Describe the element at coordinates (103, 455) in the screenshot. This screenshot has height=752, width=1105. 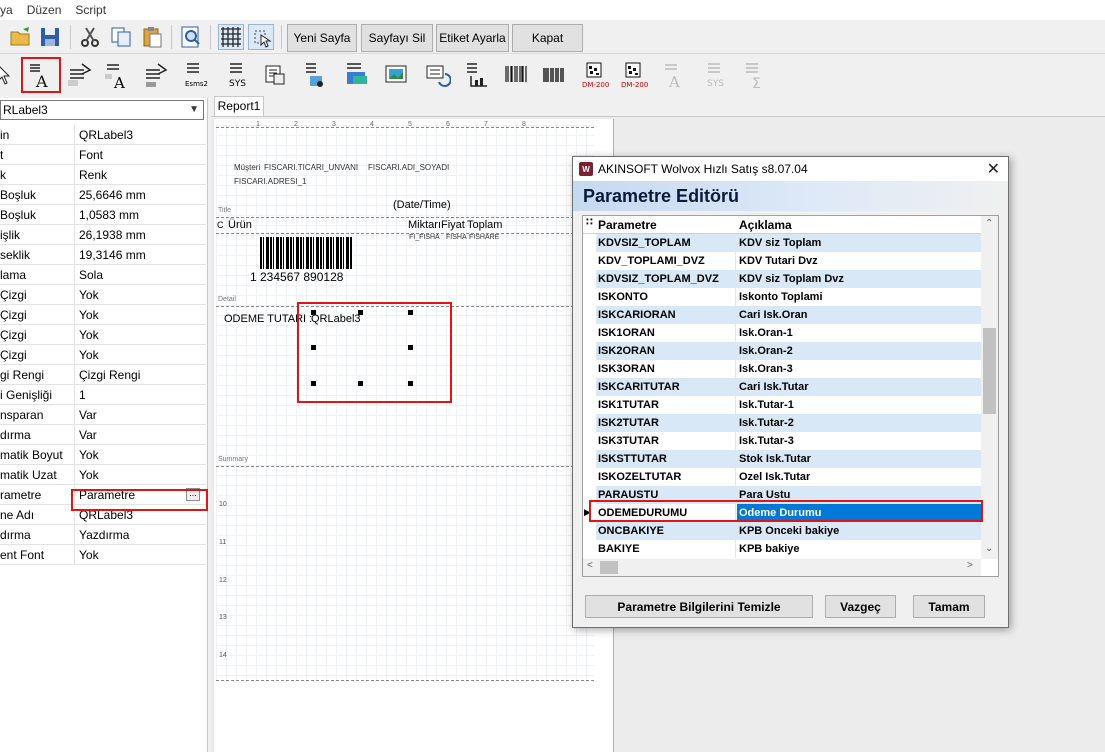
I see `property-row: matik Boyut Yok` at that location.